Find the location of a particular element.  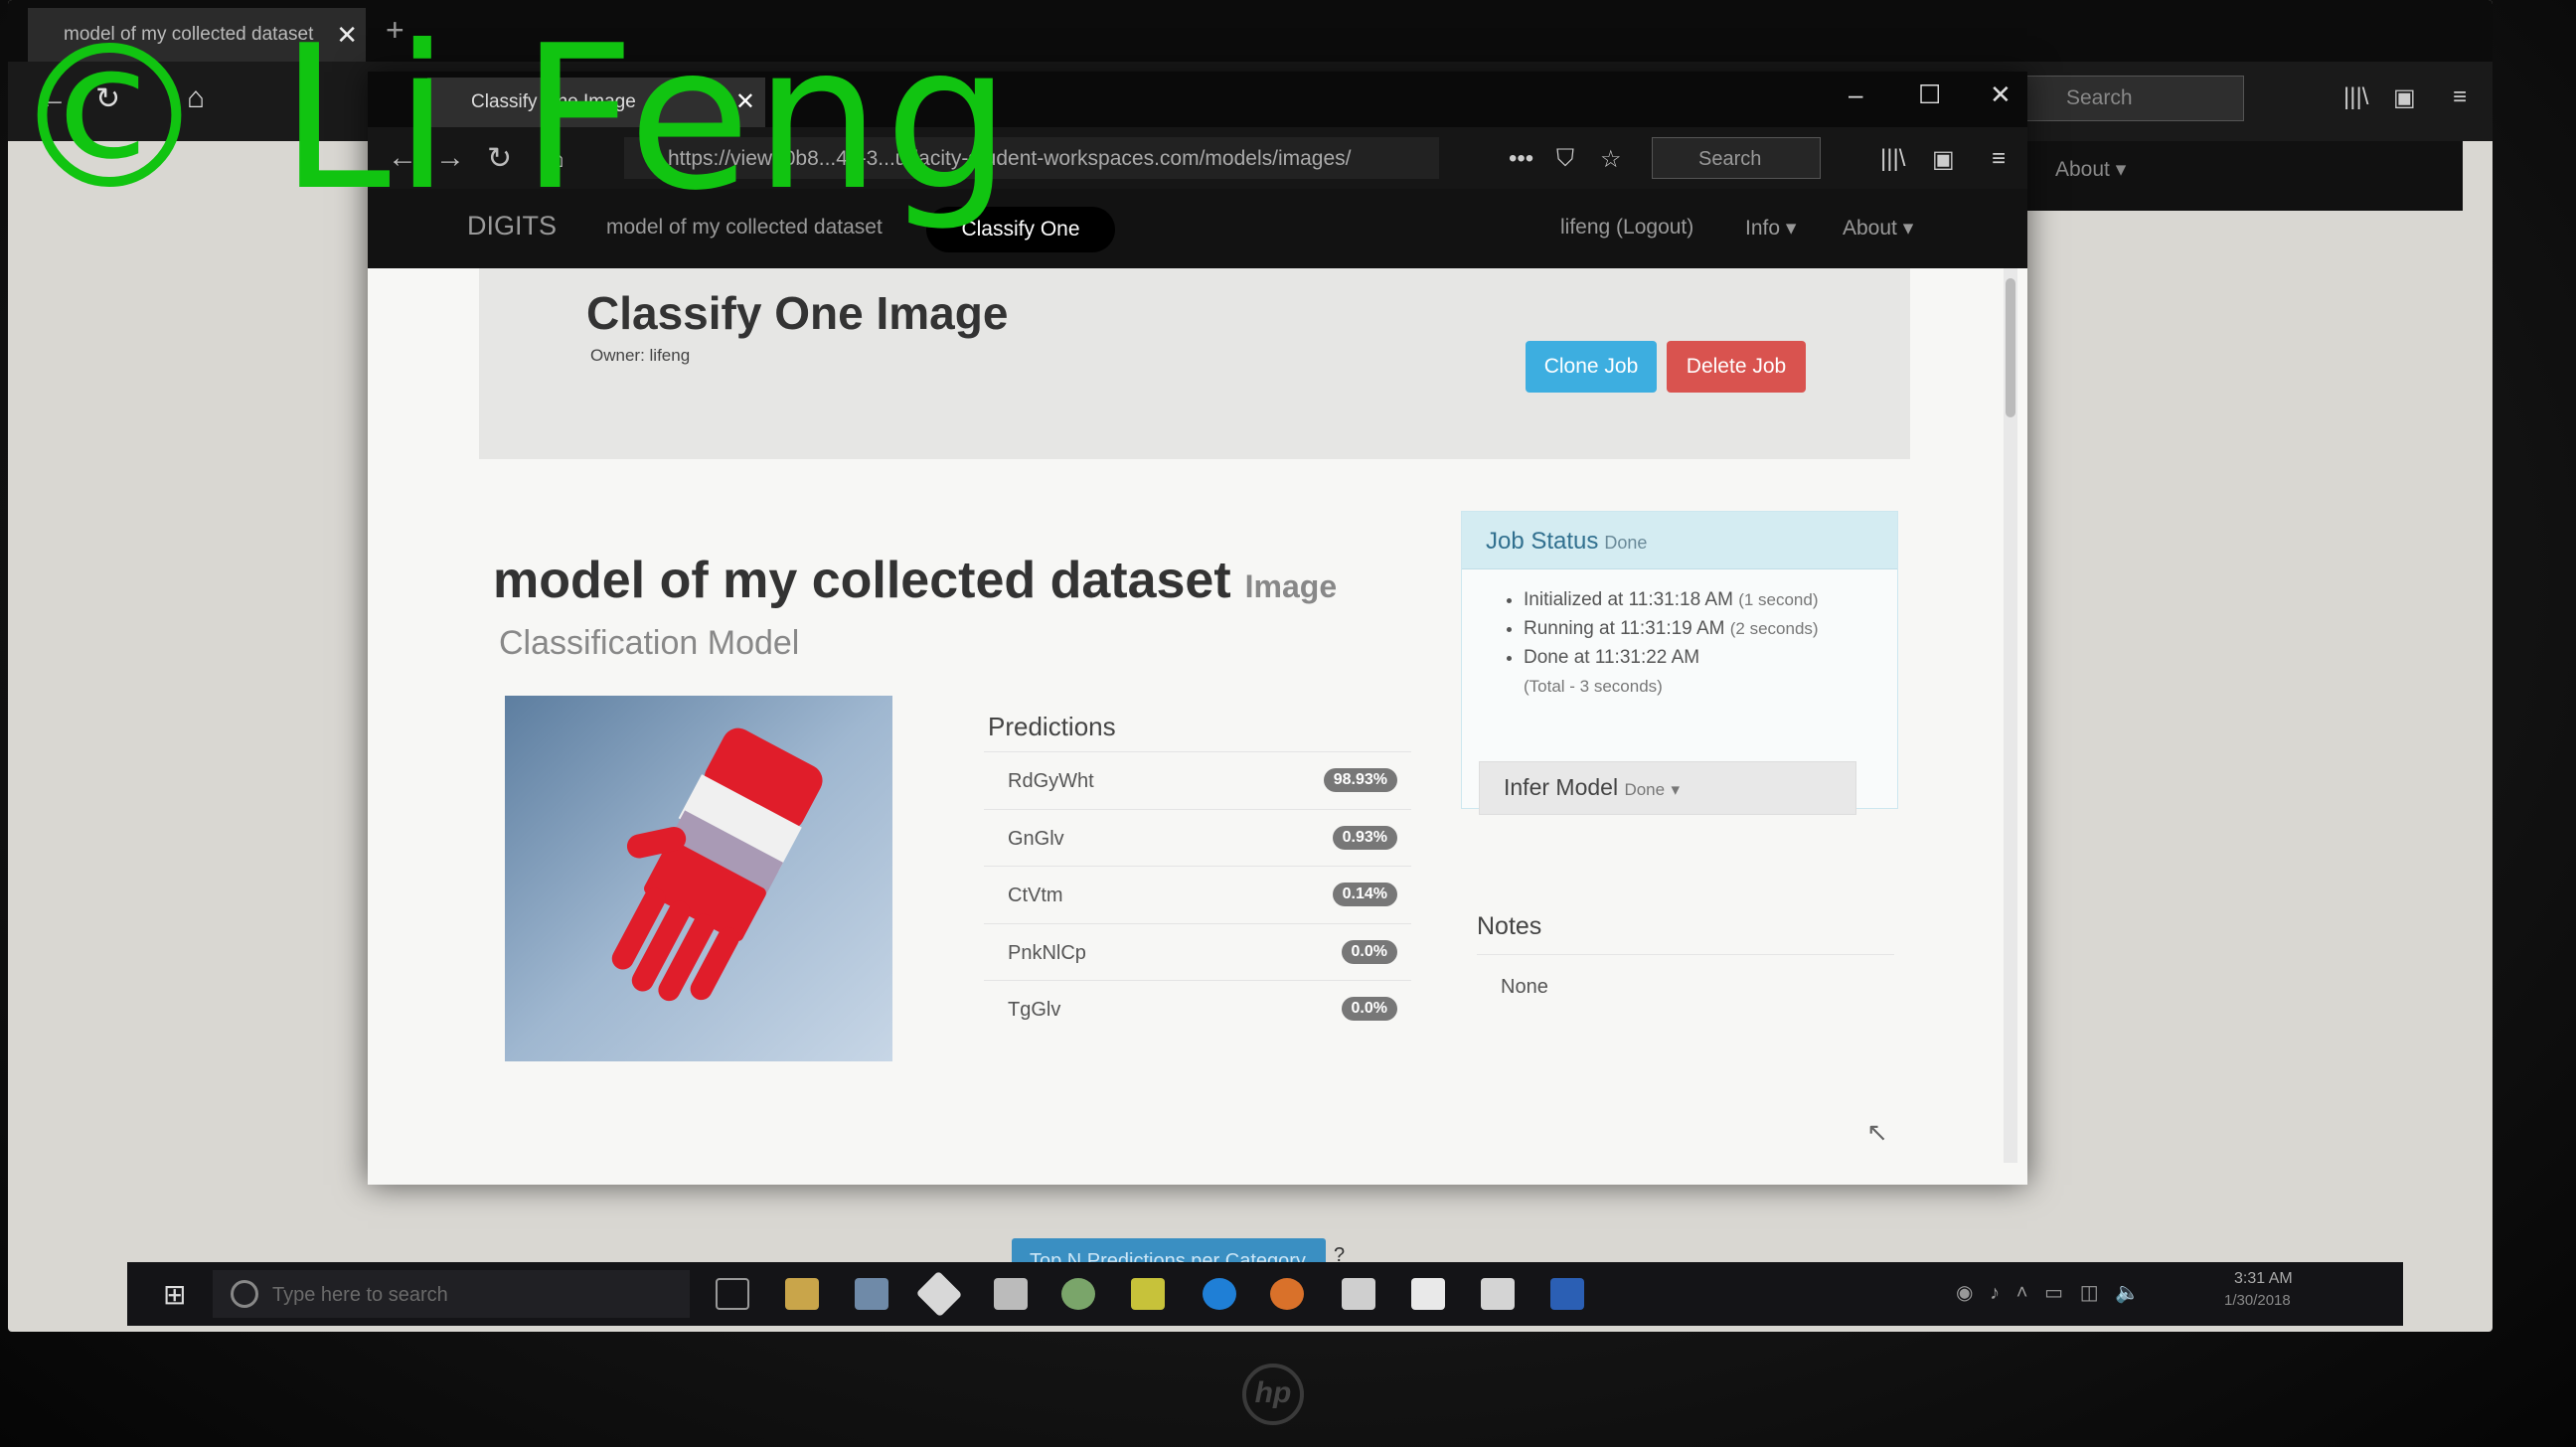

model-type: Image is located at coordinates (1291, 586).